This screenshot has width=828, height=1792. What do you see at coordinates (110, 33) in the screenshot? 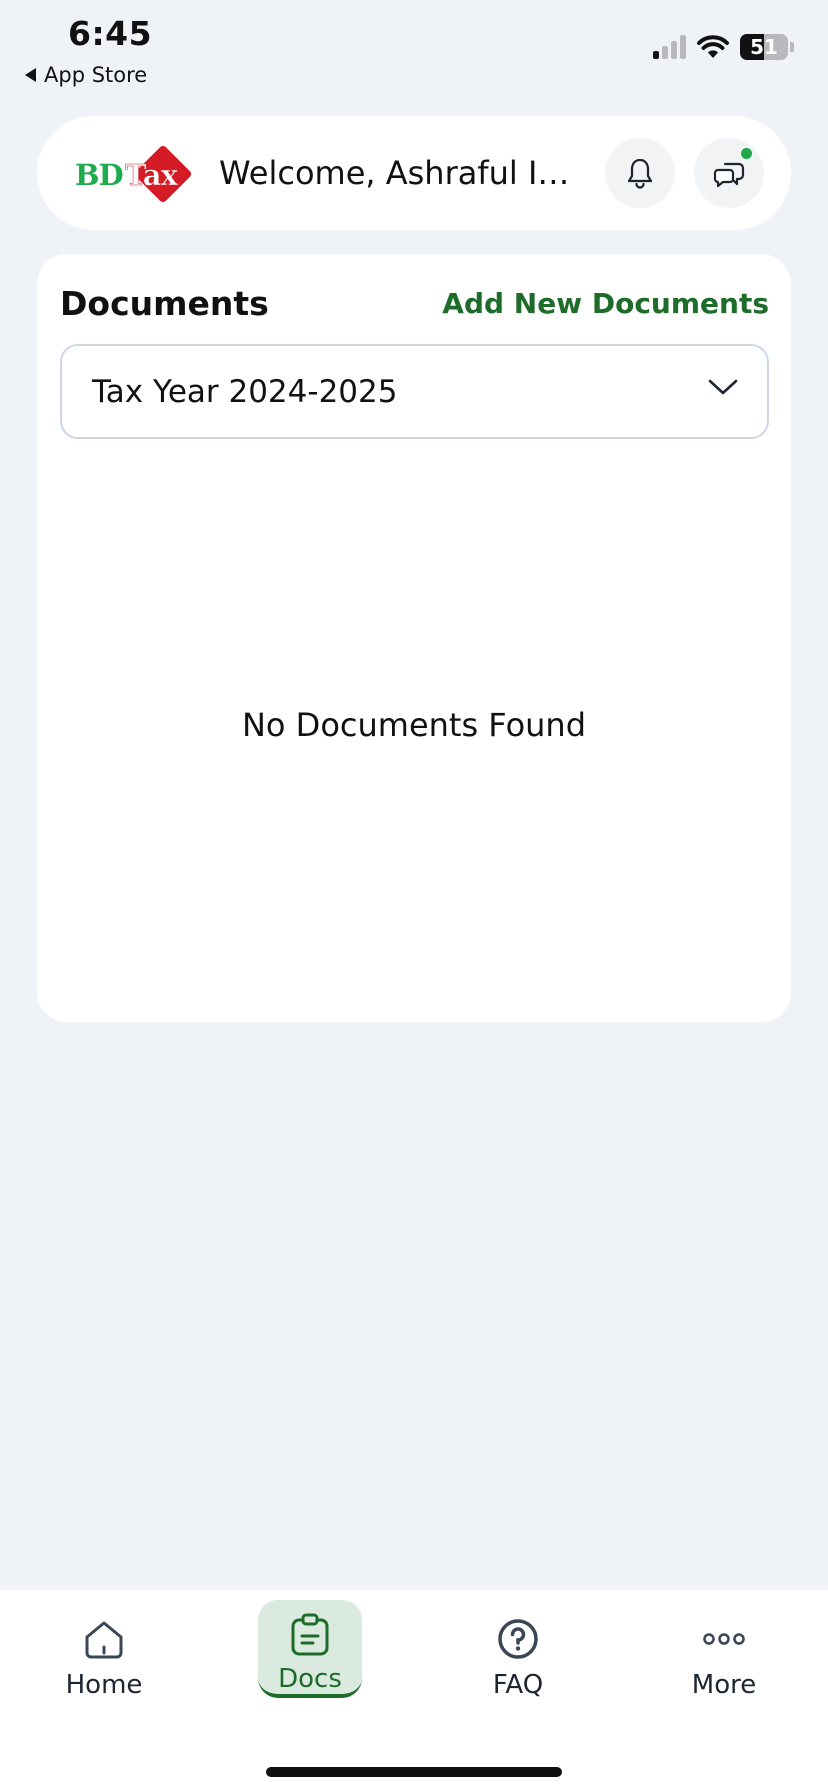
I see `status-time: 6:45` at bounding box center [110, 33].